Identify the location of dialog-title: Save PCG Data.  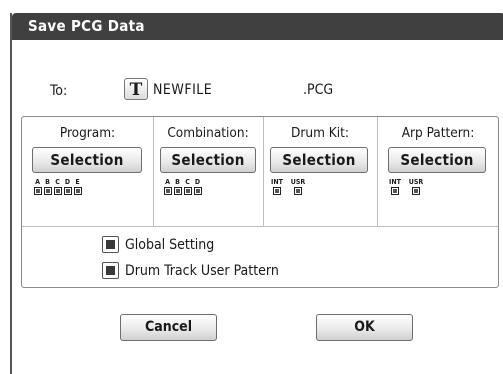
(86, 26).